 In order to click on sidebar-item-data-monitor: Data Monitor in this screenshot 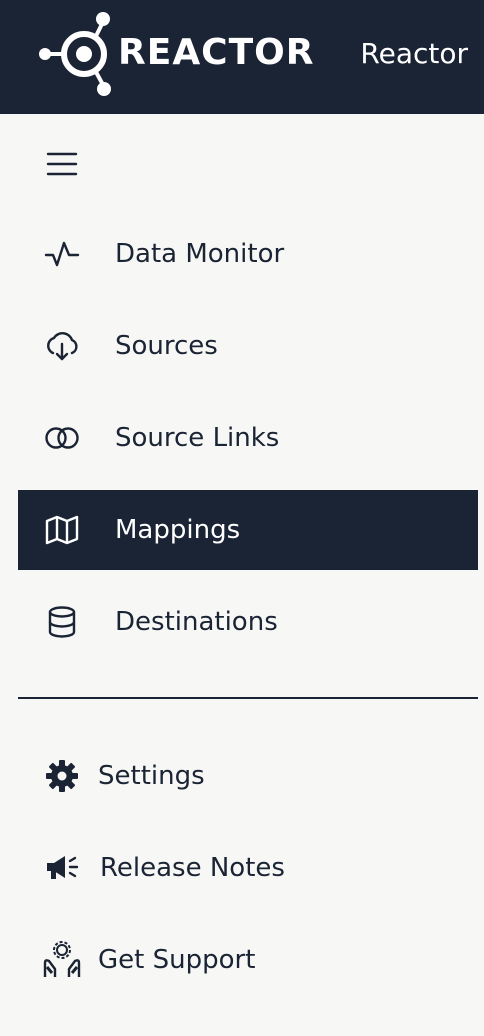, I will do `click(248, 254)`.